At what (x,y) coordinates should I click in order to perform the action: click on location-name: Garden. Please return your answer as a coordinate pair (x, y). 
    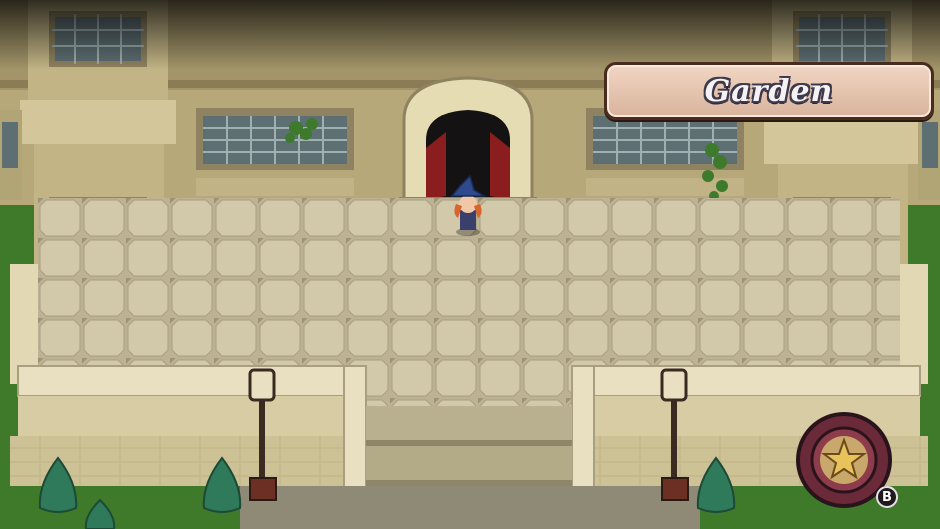
    Looking at the image, I should click on (769, 91).